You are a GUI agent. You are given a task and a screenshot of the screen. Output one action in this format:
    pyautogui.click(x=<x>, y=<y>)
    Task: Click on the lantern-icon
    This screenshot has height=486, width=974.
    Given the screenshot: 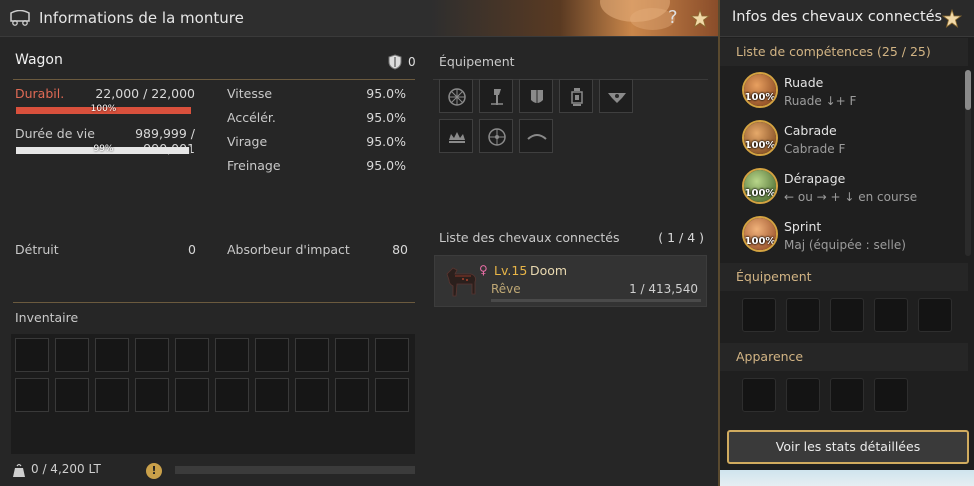 What is the action you would take?
    pyautogui.click(x=577, y=97)
    